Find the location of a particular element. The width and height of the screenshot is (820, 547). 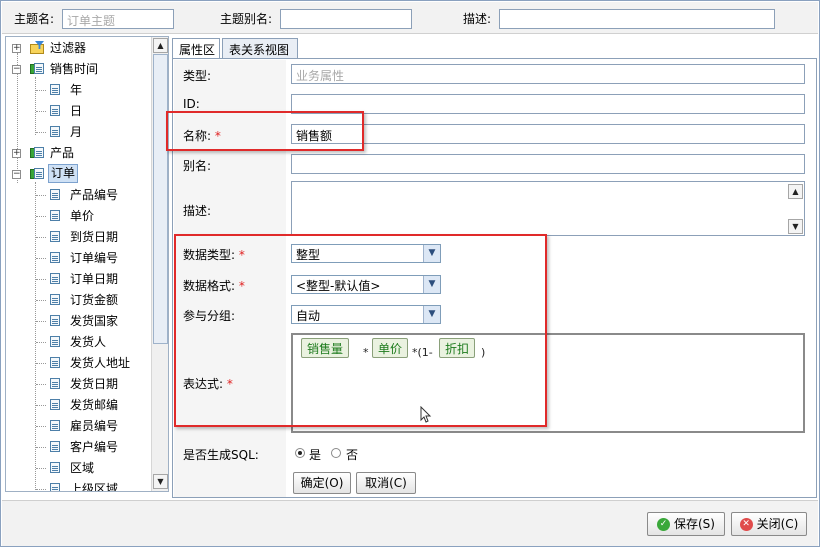

group-select: 自动 ▼ is located at coordinates (366, 314).